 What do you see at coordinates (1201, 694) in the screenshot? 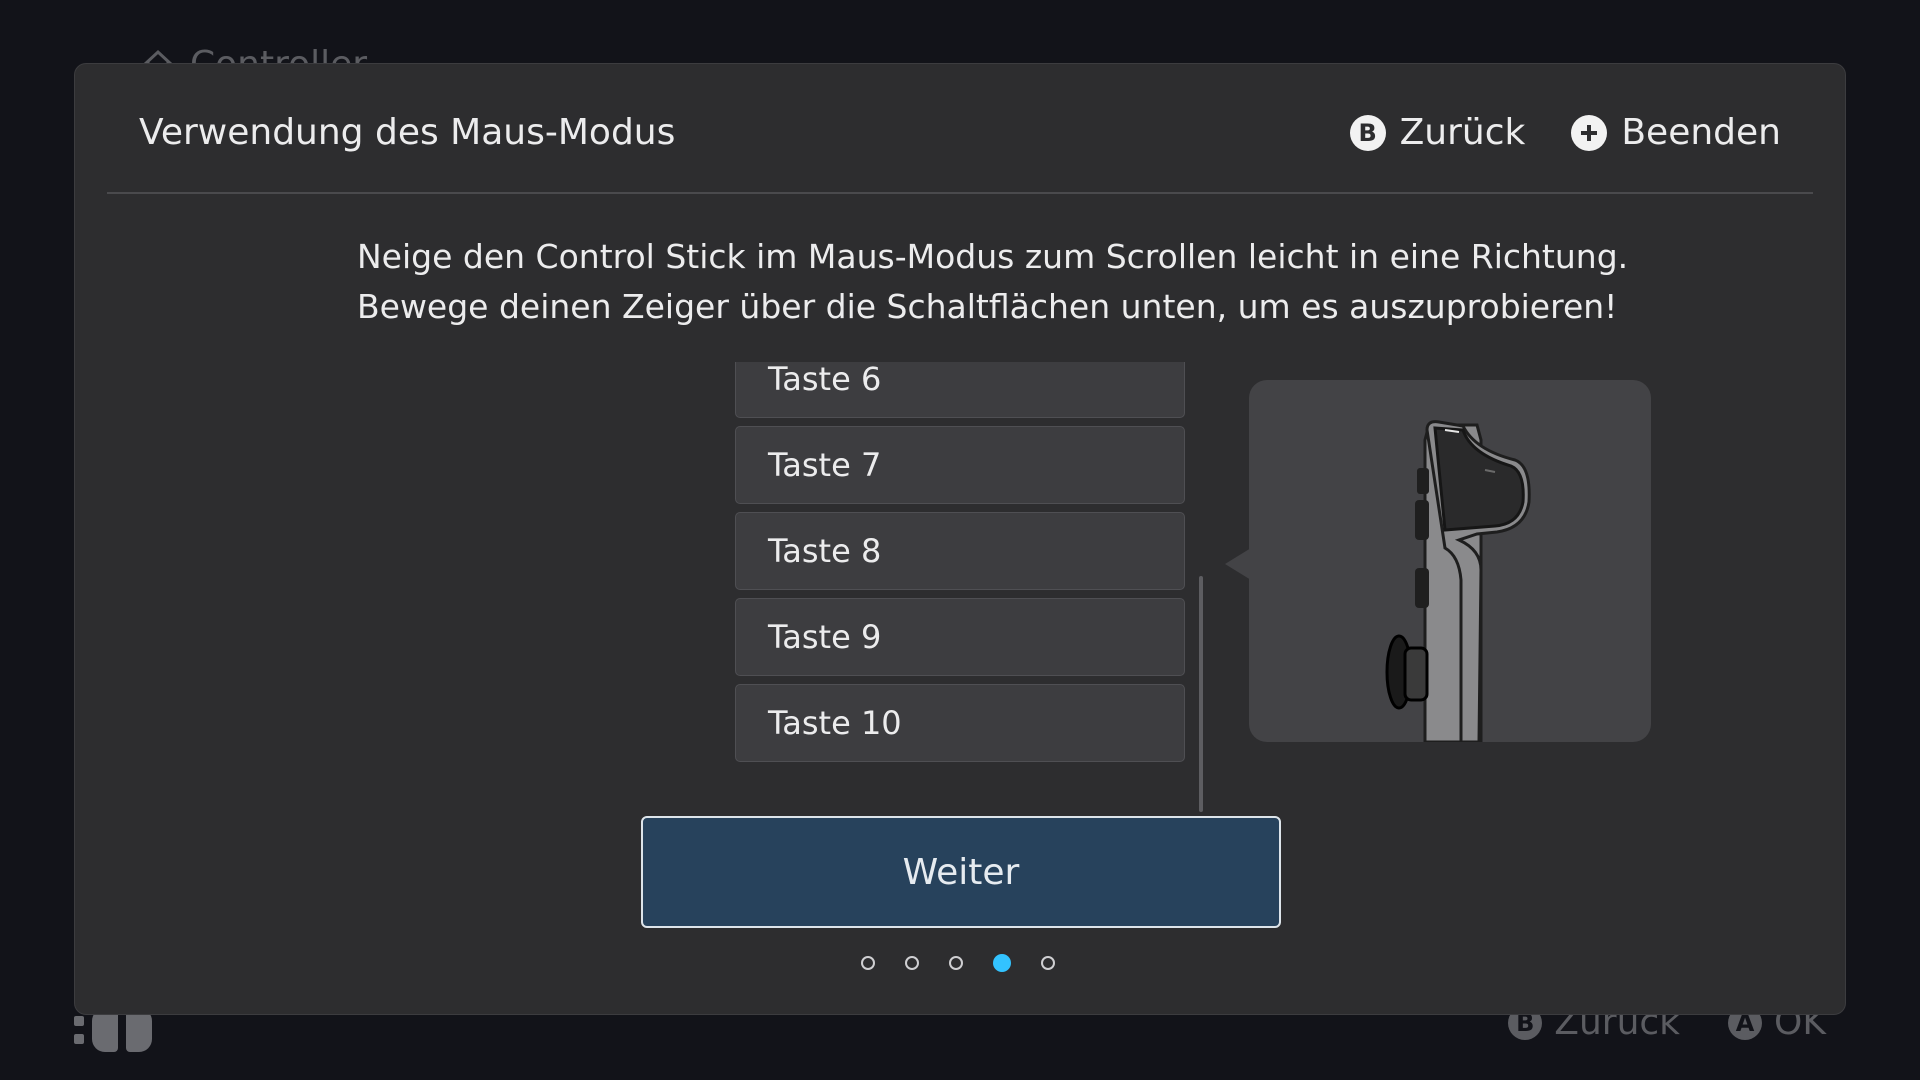
I see `list-scrollbar` at bounding box center [1201, 694].